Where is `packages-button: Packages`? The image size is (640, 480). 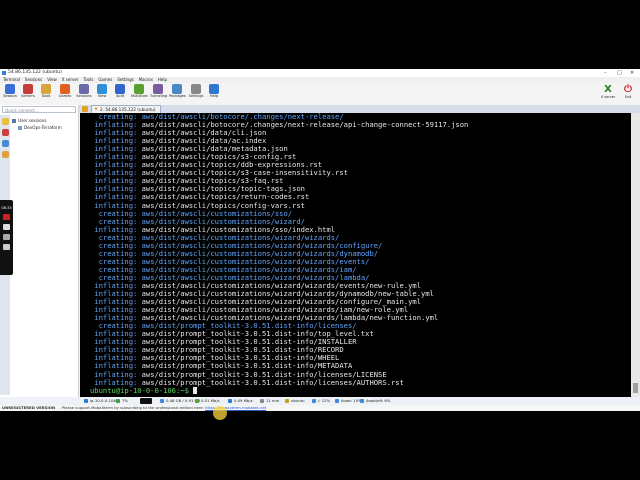
packages-button: Packages is located at coordinates (177, 91).